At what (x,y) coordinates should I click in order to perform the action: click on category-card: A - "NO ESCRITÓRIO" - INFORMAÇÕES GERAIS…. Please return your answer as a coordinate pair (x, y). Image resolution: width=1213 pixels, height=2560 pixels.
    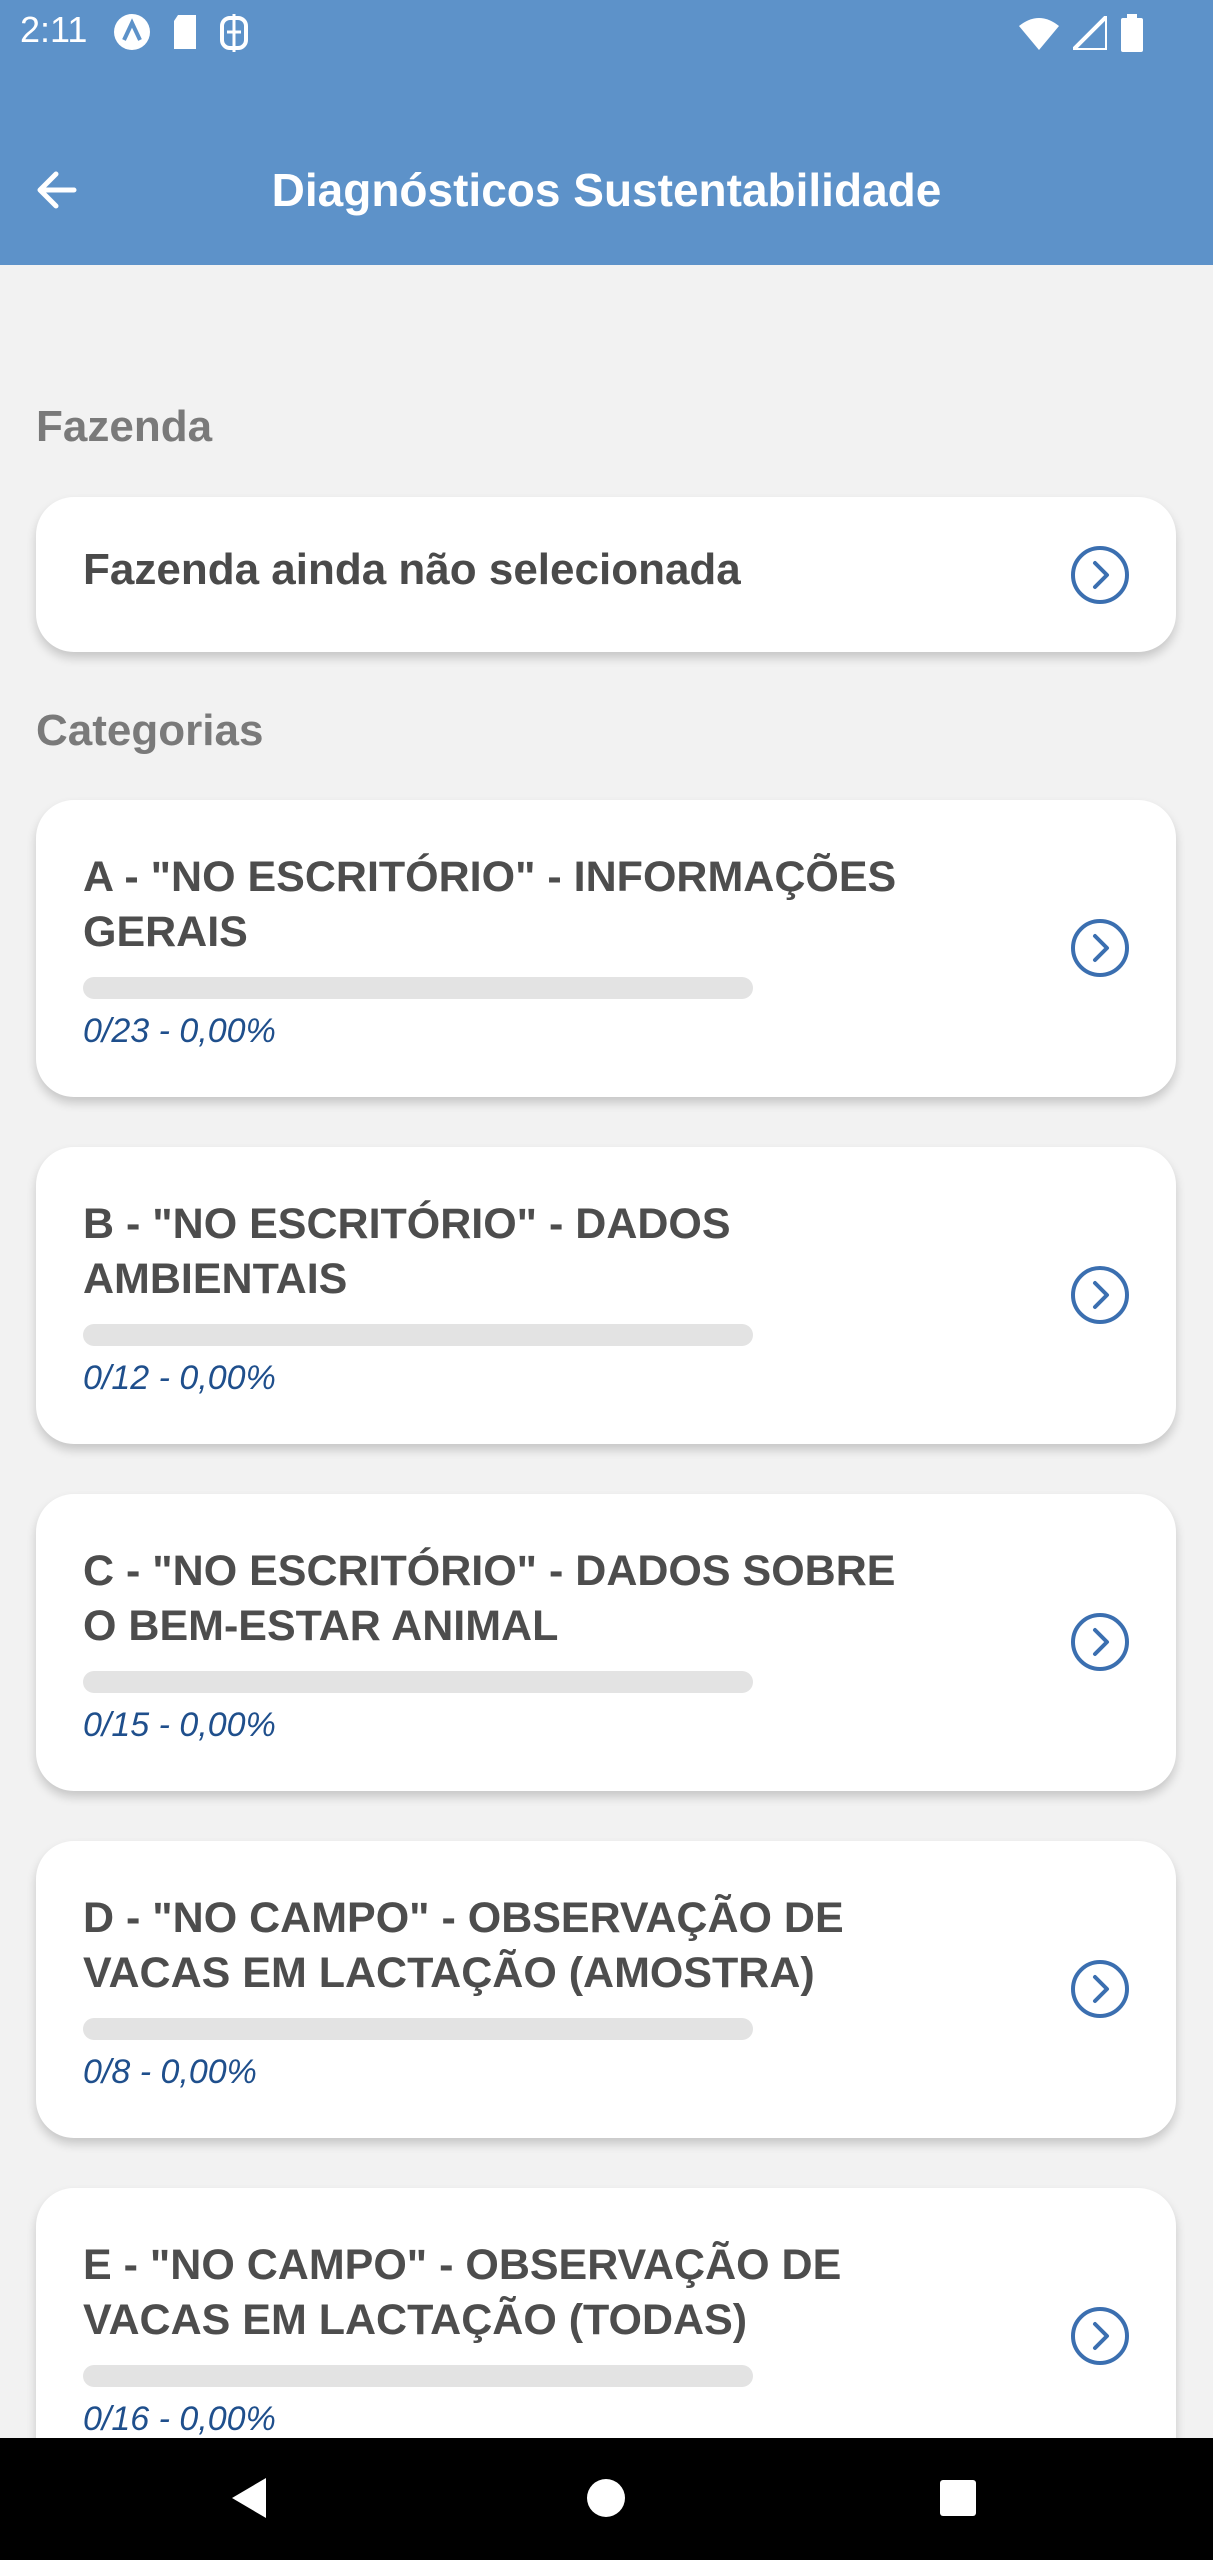
    Looking at the image, I should click on (606, 948).